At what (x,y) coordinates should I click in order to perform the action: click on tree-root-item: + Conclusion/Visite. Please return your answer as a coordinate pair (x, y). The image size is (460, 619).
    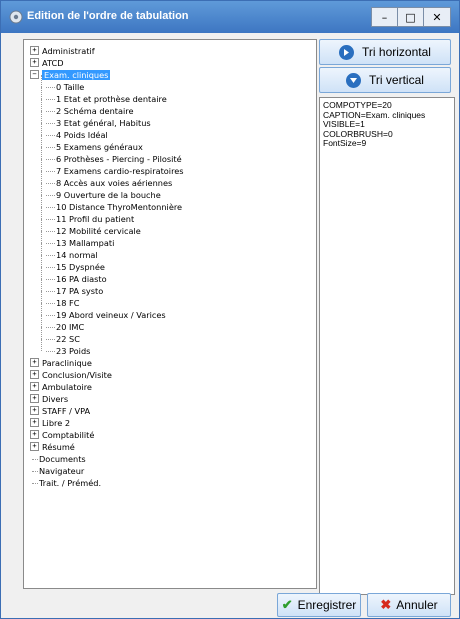
    Looking at the image, I should click on (107, 375).